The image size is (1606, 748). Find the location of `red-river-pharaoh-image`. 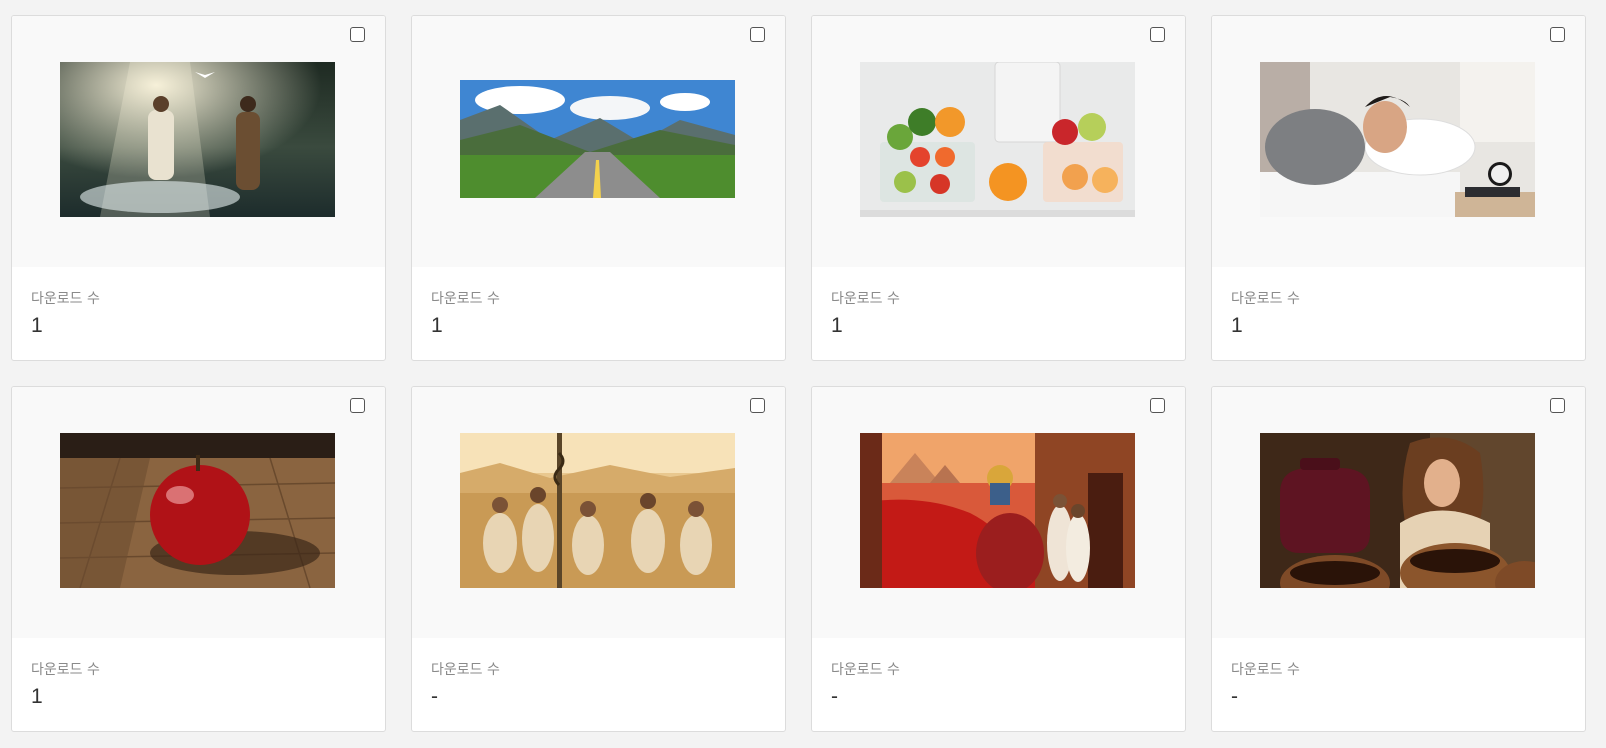

red-river-pharaoh-image is located at coordinates (997, 510).